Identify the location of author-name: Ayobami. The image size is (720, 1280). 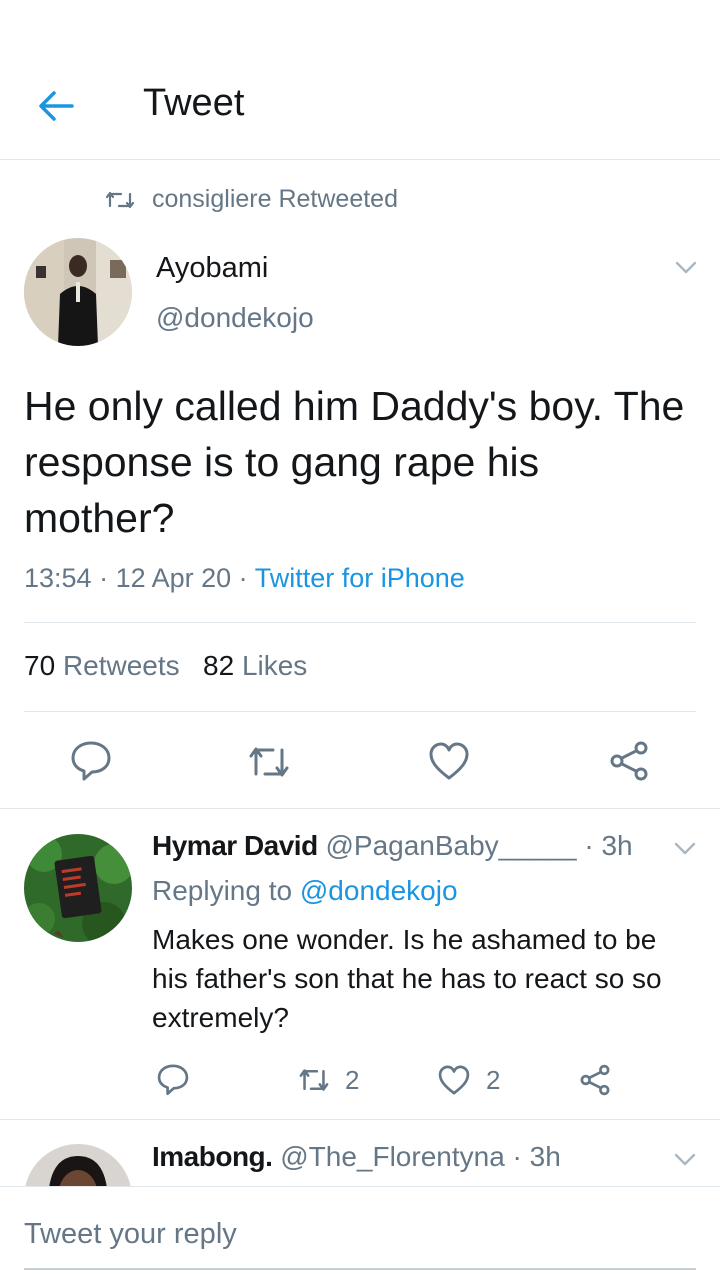
(212, 268).